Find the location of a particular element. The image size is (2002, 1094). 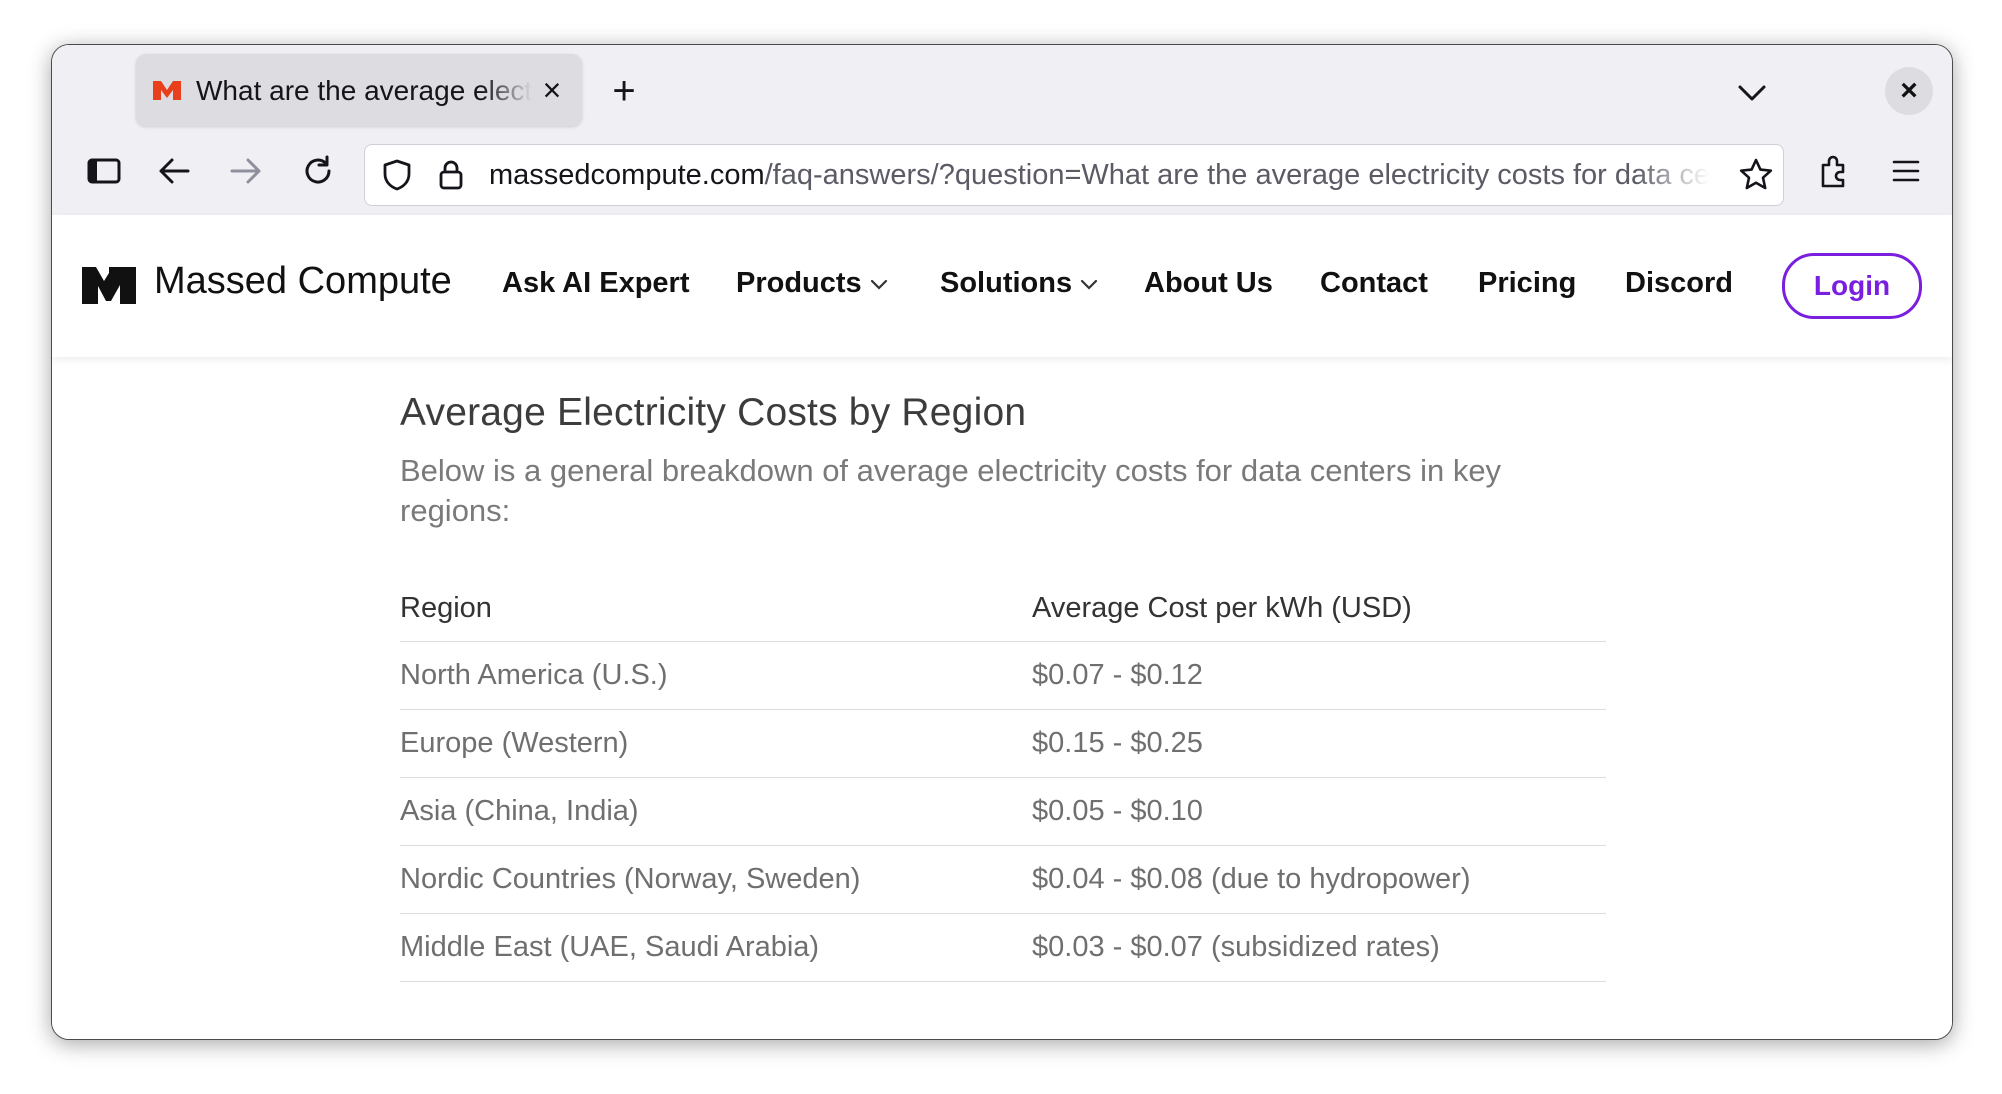

forward-arrow-icon is located at coordinates (245, 171).